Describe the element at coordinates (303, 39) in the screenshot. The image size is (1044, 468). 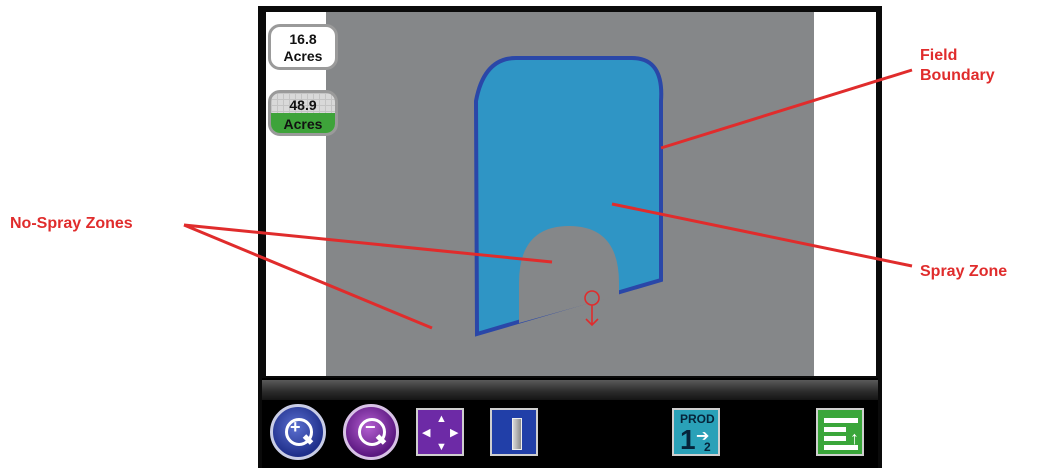
I see `current-area-value: 16.8` at that location.